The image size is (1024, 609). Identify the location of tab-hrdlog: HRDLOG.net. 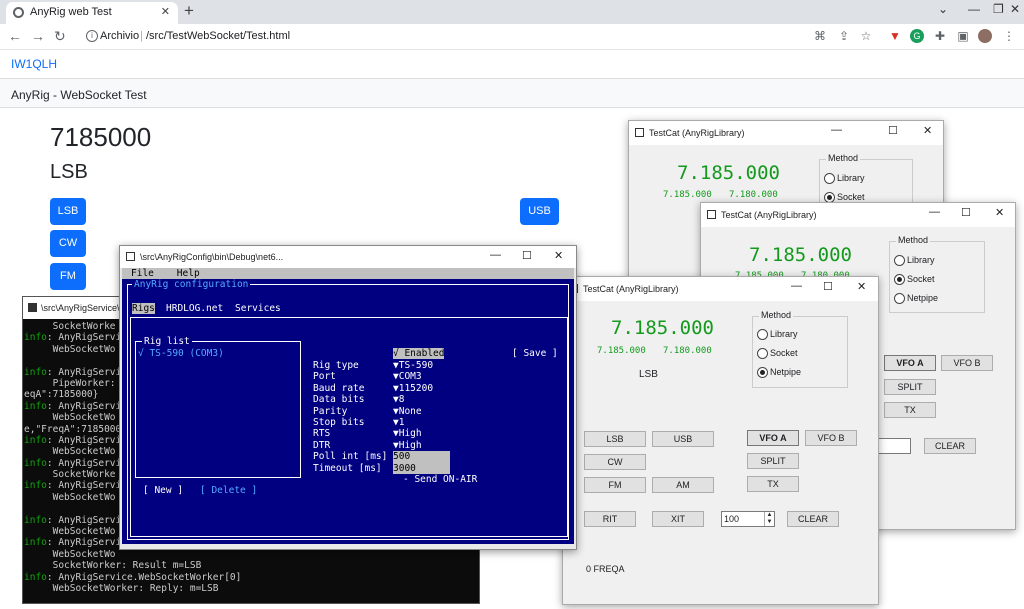
(194, 308).